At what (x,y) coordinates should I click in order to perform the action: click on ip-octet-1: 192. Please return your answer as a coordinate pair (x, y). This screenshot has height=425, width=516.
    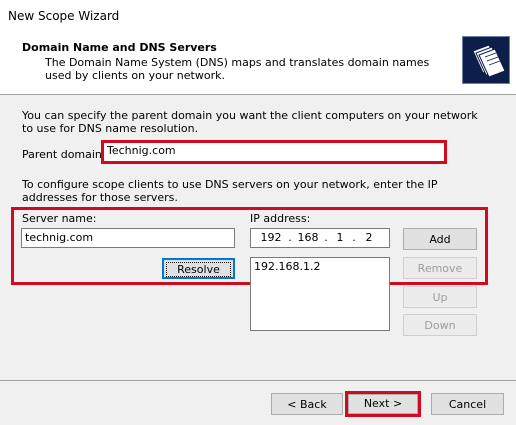
    Looking at the image, I should click on (271, 238).